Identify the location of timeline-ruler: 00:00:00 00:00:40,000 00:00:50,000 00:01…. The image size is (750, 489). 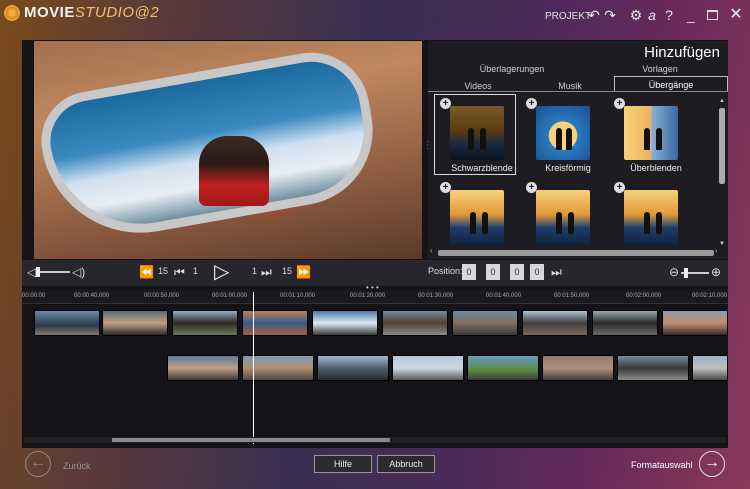
(375, 297).